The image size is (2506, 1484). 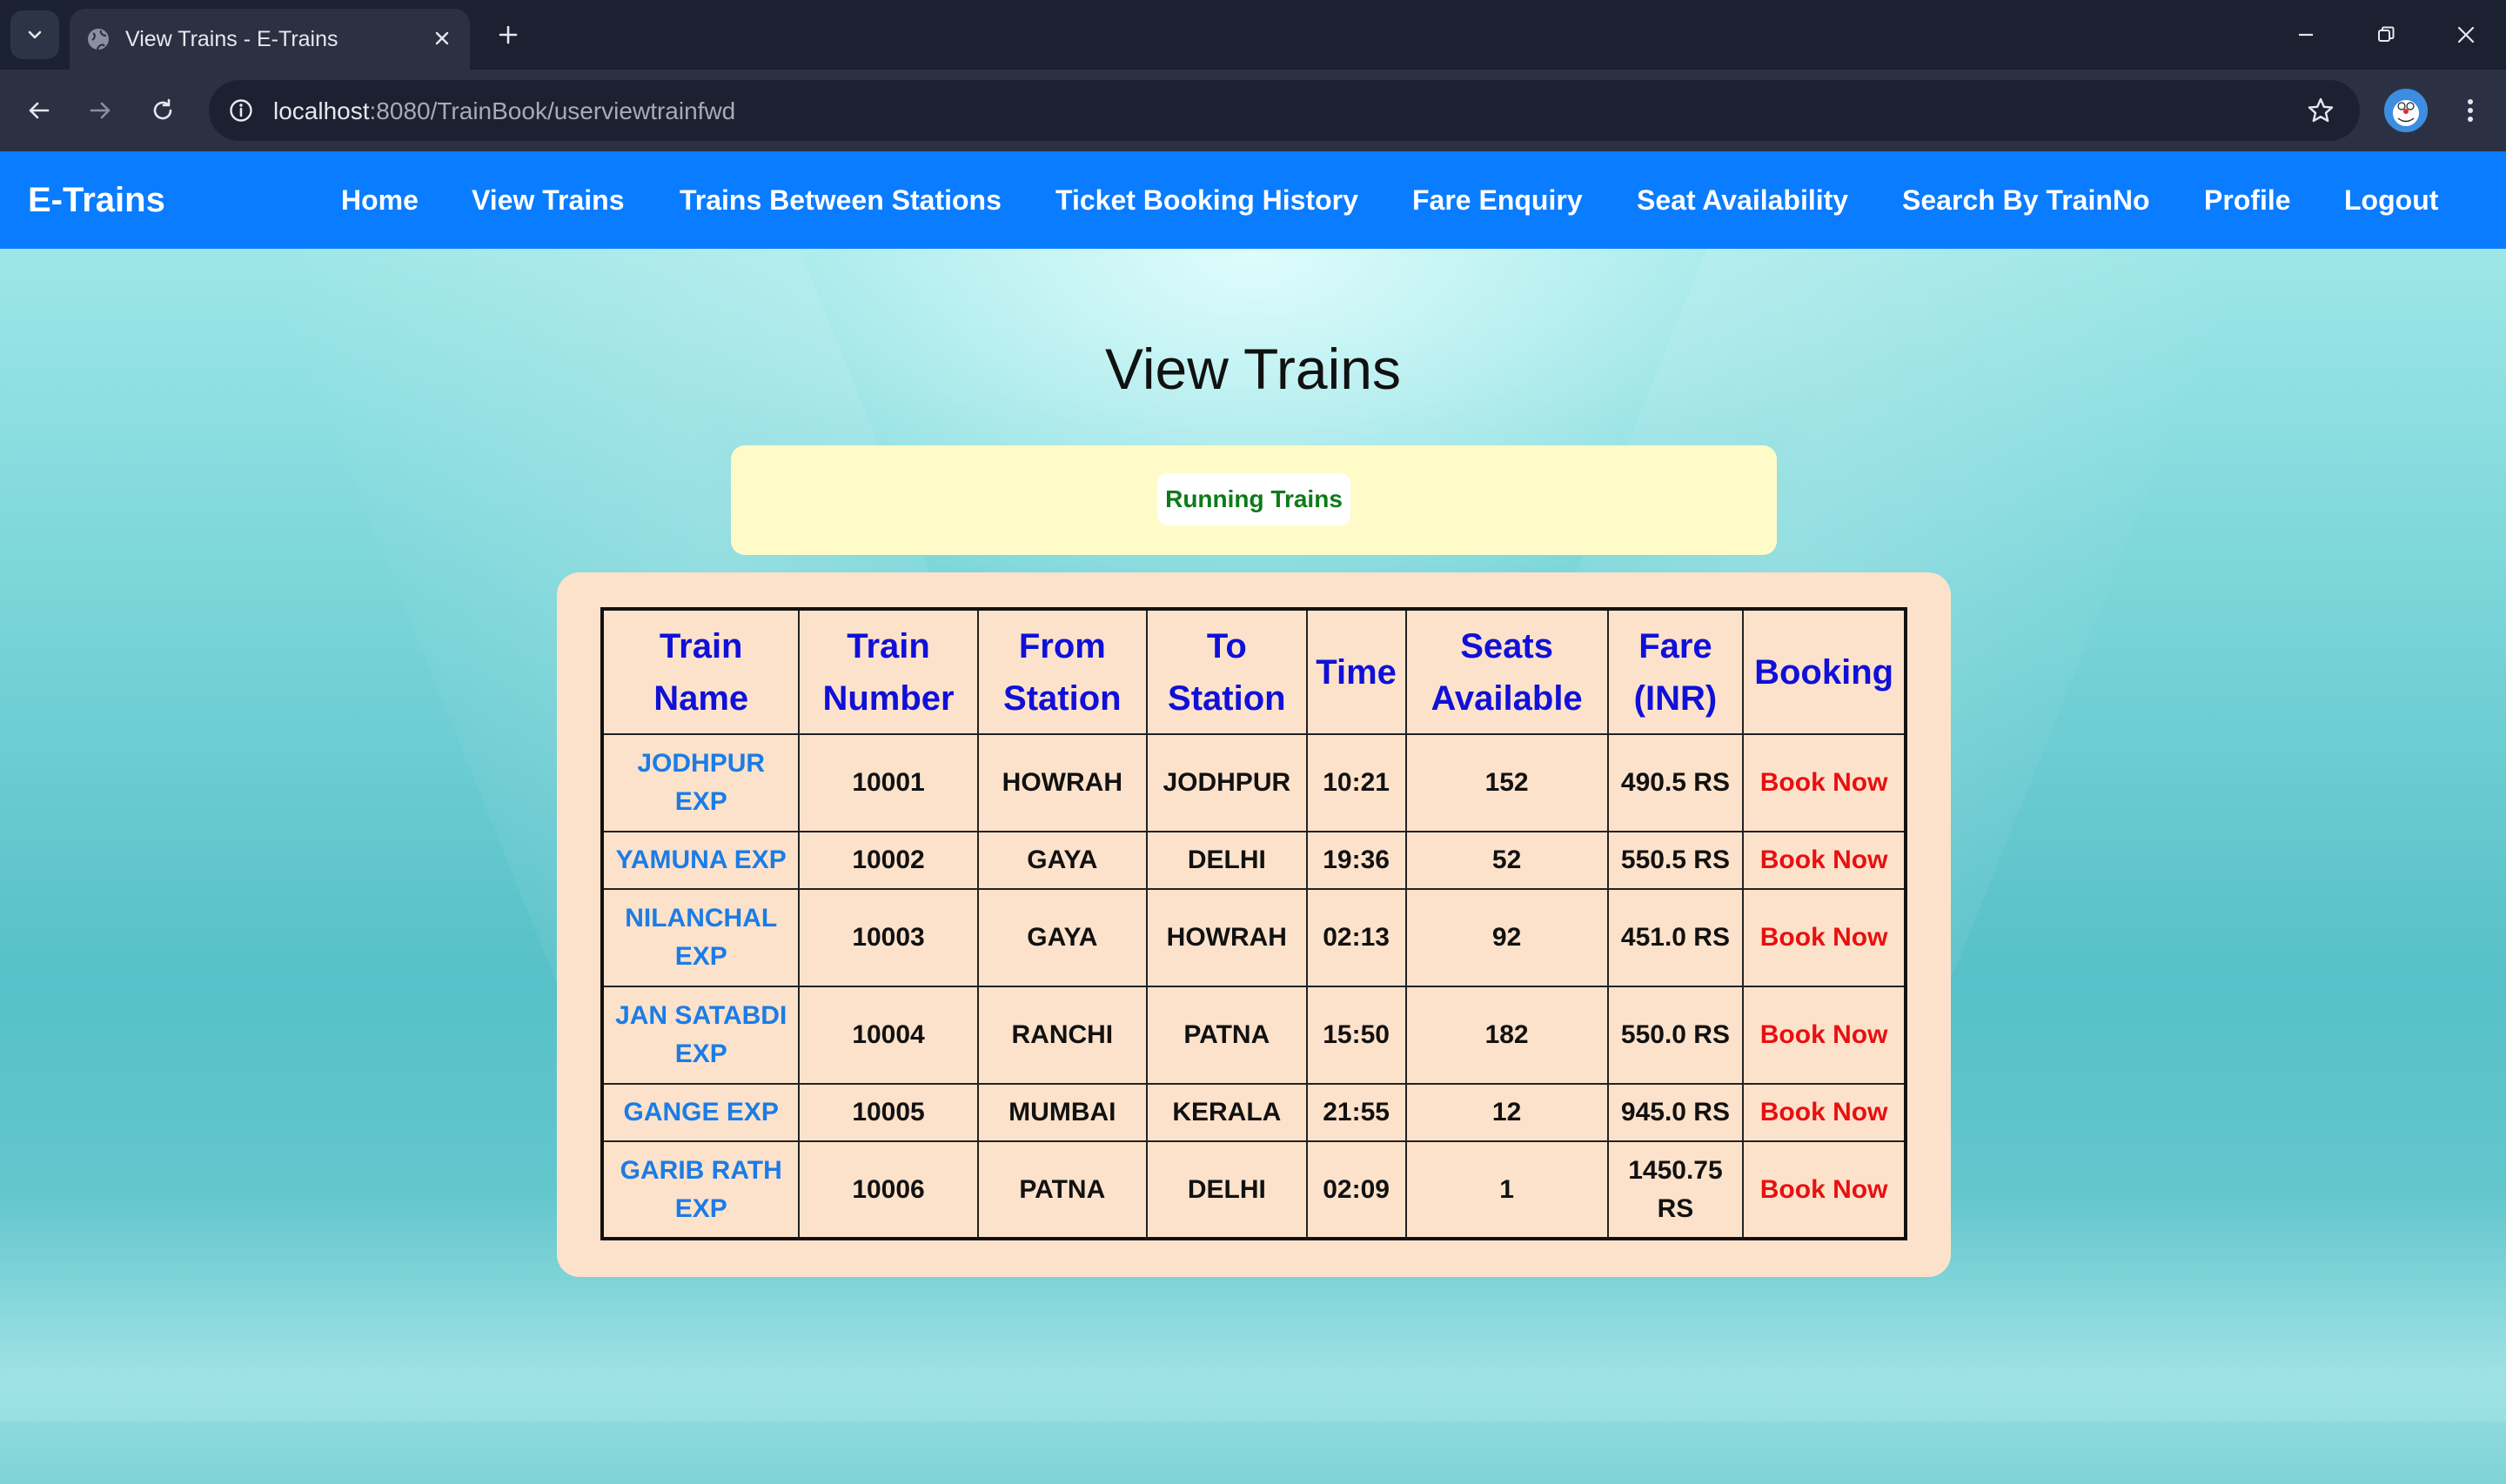 I want to click on fare: 1450.75 RS, so click(x=1675, y=1190).